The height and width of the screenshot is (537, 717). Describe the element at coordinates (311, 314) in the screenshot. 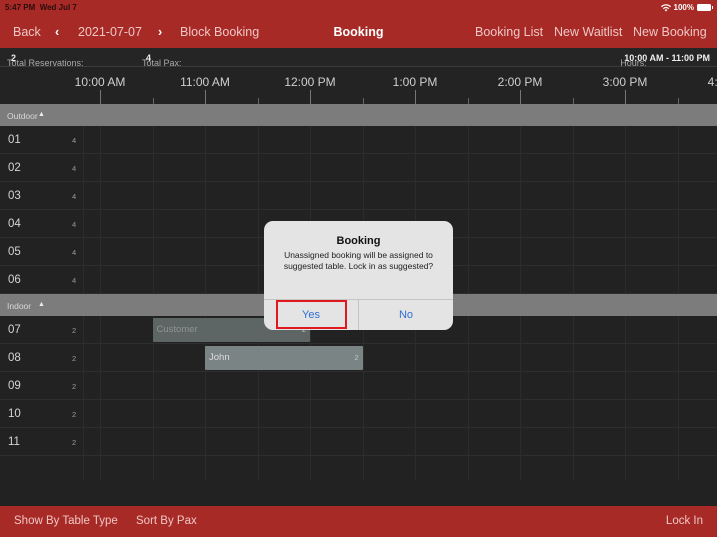

I see `yes-button-highlight` at that location.